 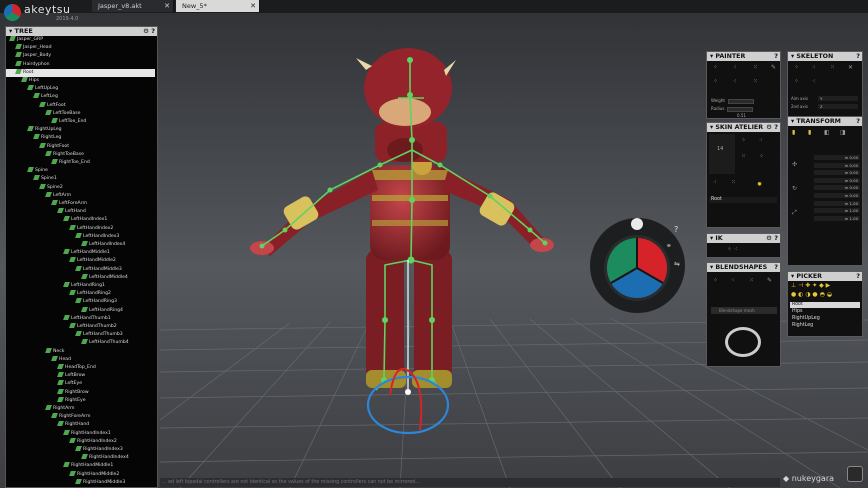 What do you see at coordinates (669, 246) in the screenshot?
I see `link-icon: ⚭` at bounding box center [669, 246].